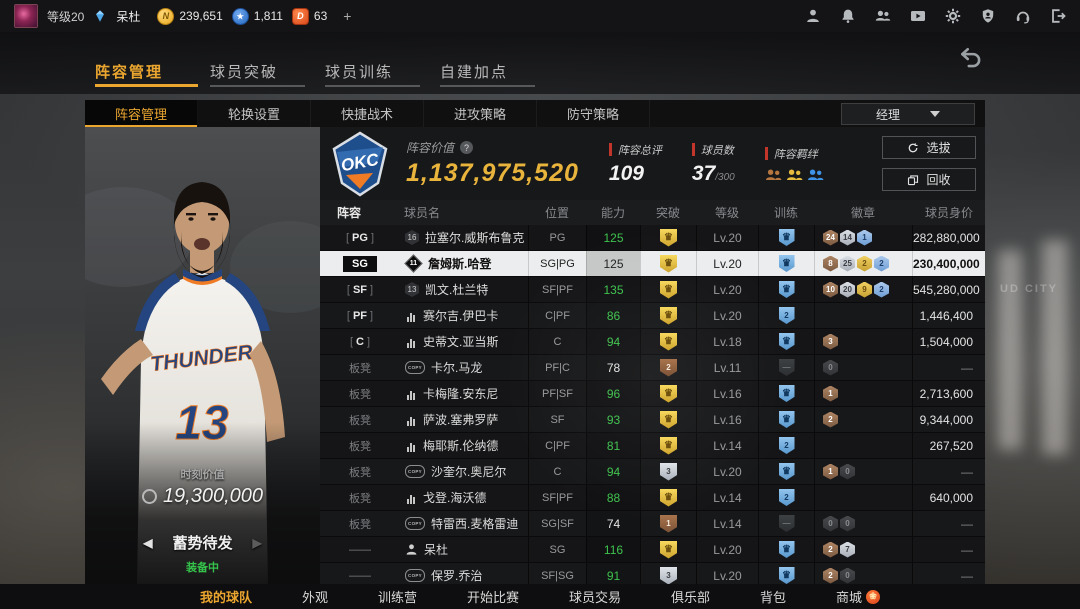 The height and width of the screenshot is (609, 1080). What do you see at coordinates (652, 394) in the screenshot?
I see `table-row: 板凳 卡梅隆.安东尼 PF|SF 96 ♛ Lv.16 ♛ 1 2,713,600` at bounding box center [652, 394].